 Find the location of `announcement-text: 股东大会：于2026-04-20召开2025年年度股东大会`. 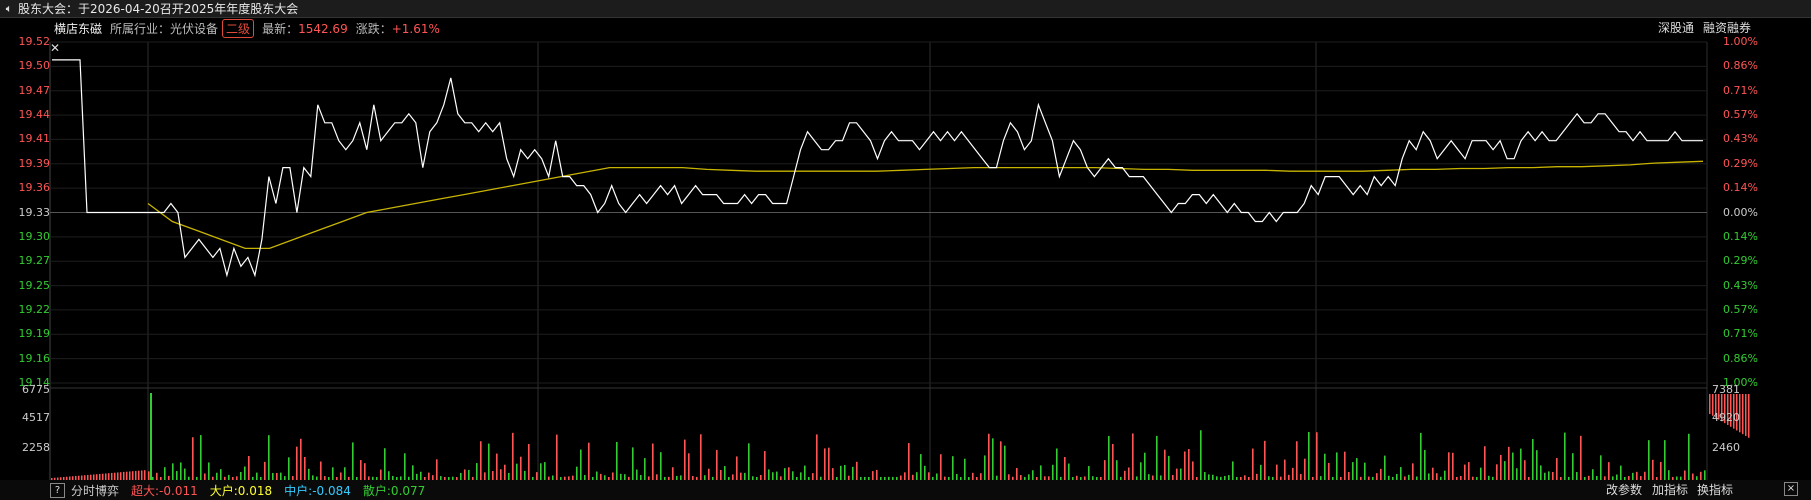

announcement-text: 股东大会：于2026-04-20召开2025年年度股东大会 is located at coordinates (158, 8).